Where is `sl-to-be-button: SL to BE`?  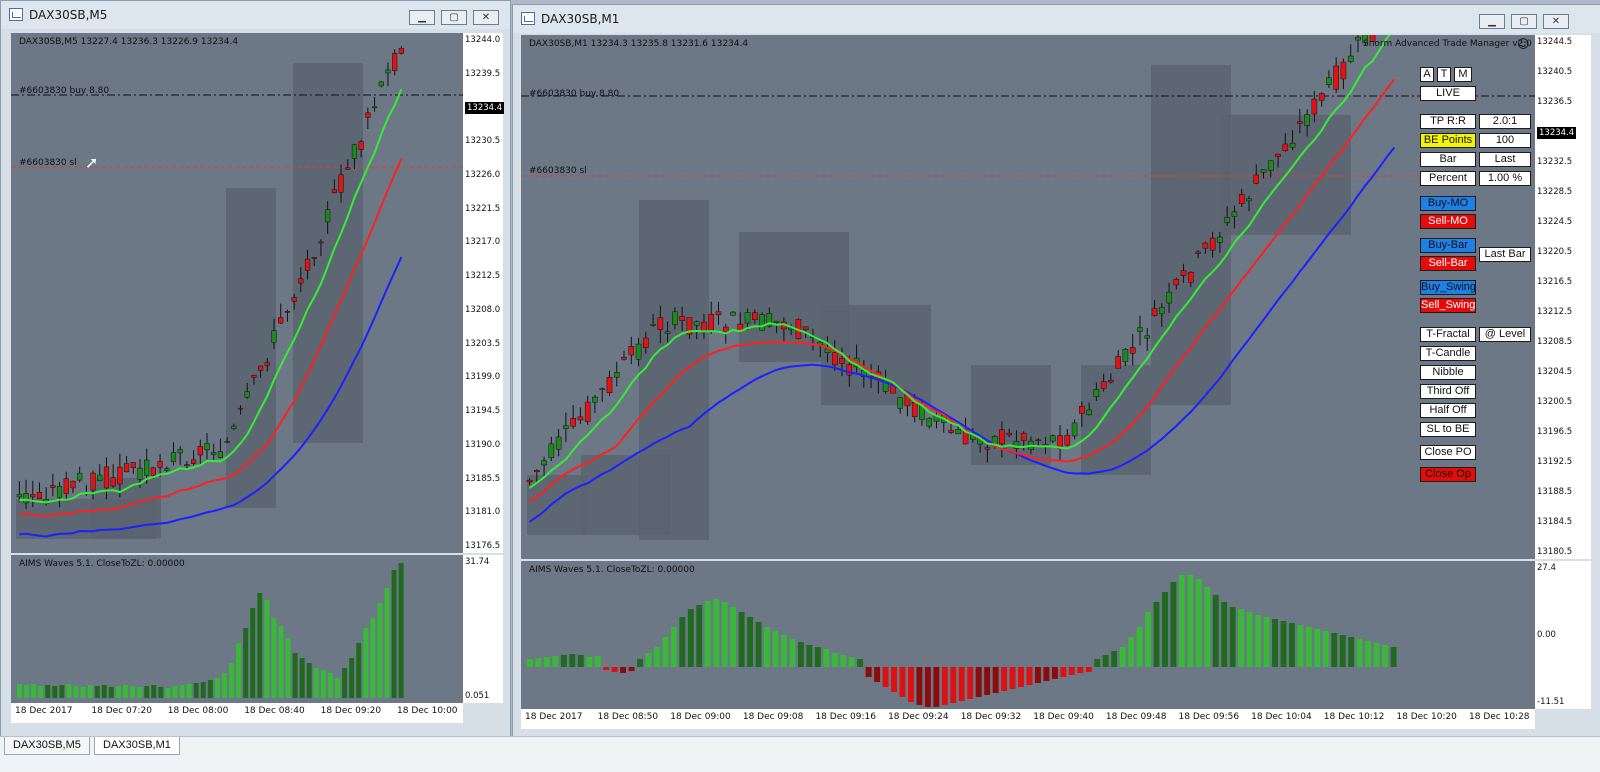
sl-to-be-button: SL to BE is located at coordinates (1448, 429).